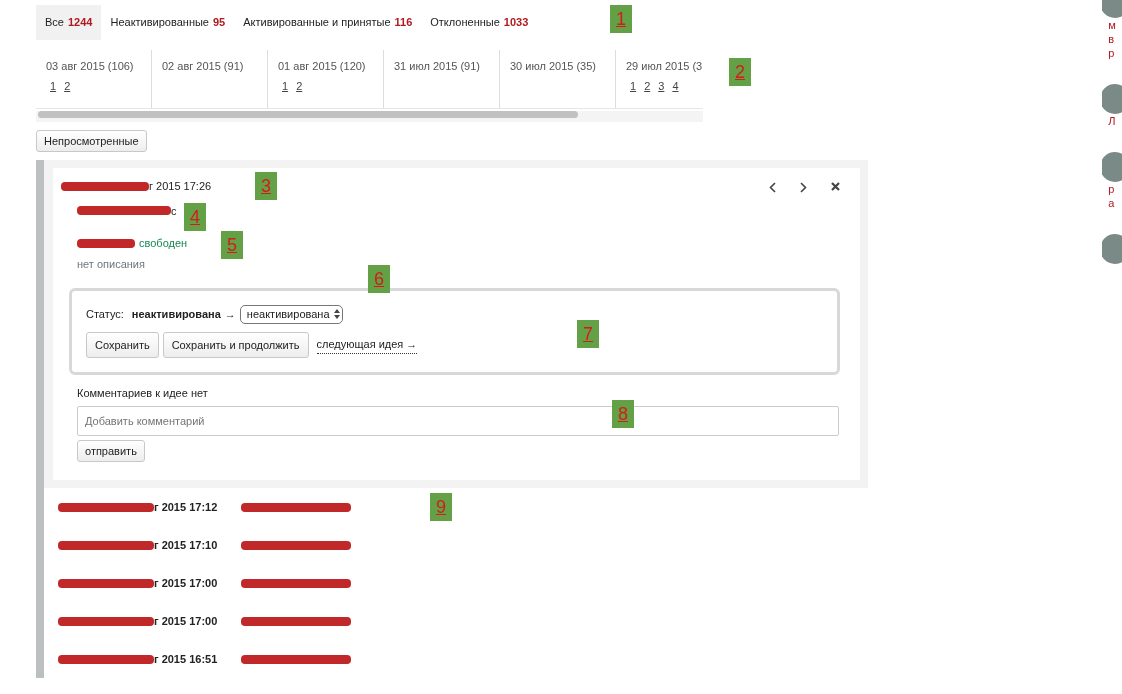 The height and width of the screenshot is (694, 1122). I want to click on status-label: Статус:, so click(105, 314).